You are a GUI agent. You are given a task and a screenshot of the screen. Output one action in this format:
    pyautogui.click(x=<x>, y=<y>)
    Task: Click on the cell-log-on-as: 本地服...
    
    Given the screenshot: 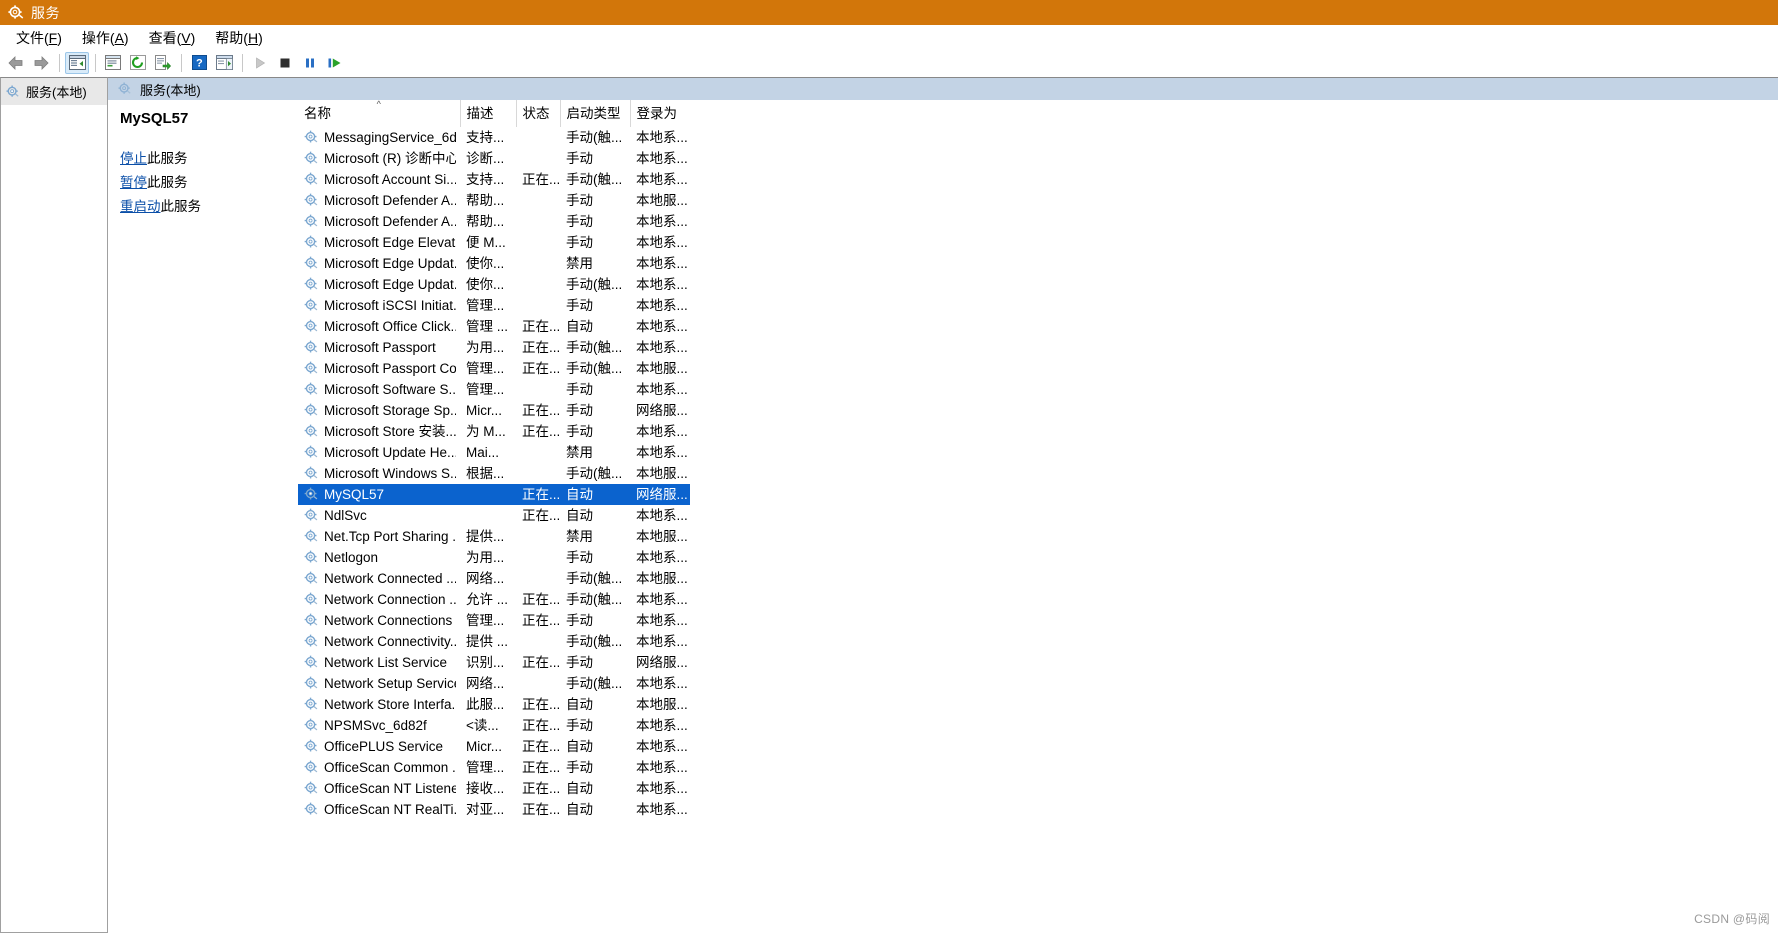 What is the action you would take?
    pyautogui.click(x=662, y=578)
    